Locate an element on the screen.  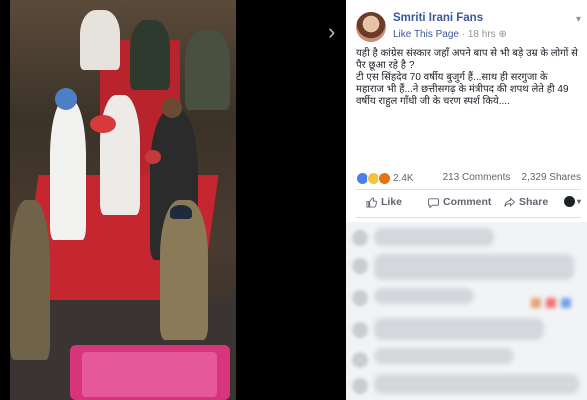
share-label: Share is located at coordinates (534, 202).